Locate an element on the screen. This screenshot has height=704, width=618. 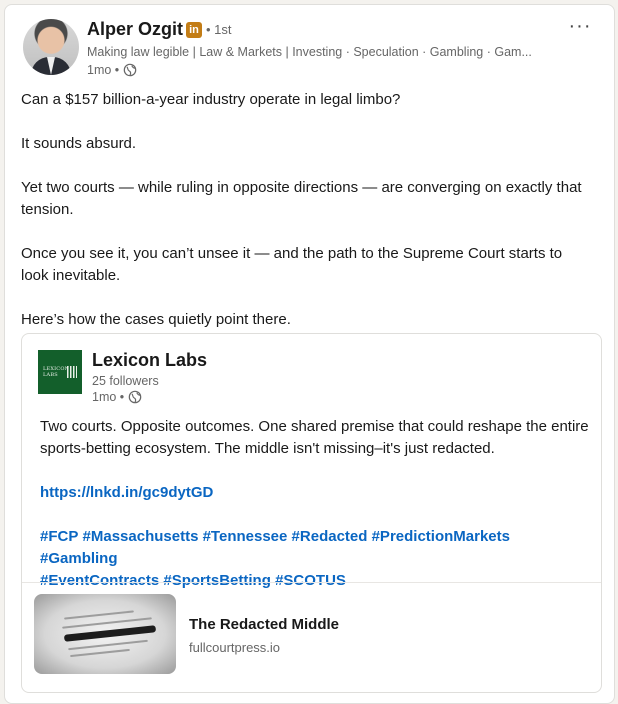
author-name: Alper Ozgit is located at coordinates (135, 29).